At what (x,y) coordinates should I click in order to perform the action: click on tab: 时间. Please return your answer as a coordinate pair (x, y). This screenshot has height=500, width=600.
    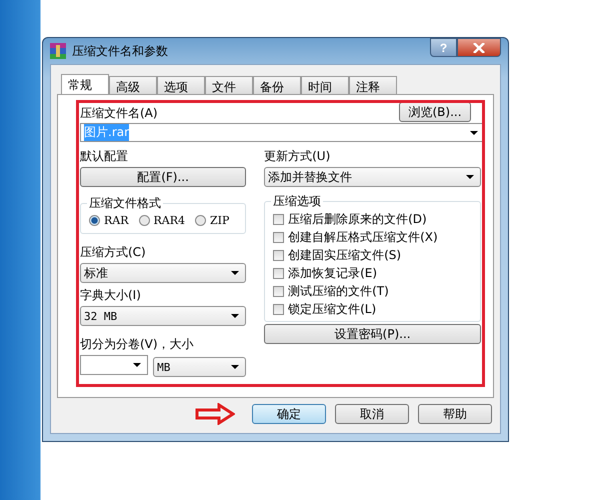
    Looking at the image, I should click on (325, 85).